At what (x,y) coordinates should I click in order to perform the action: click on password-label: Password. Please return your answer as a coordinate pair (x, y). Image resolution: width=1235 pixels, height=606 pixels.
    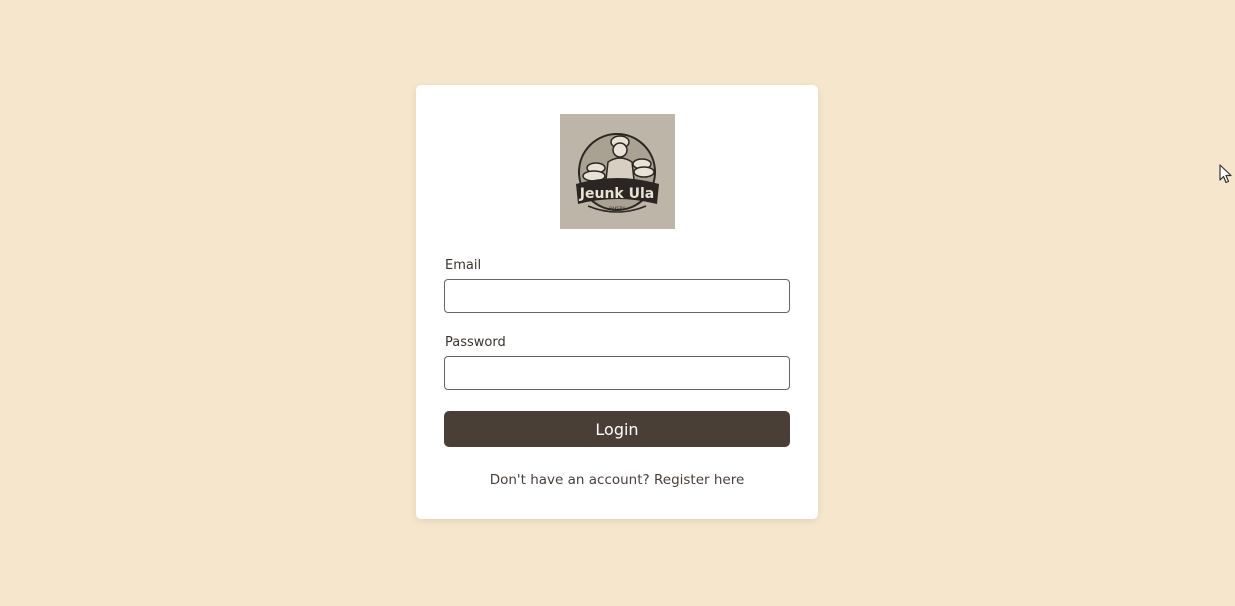
    Looking at the image, I should click on (475, 342).